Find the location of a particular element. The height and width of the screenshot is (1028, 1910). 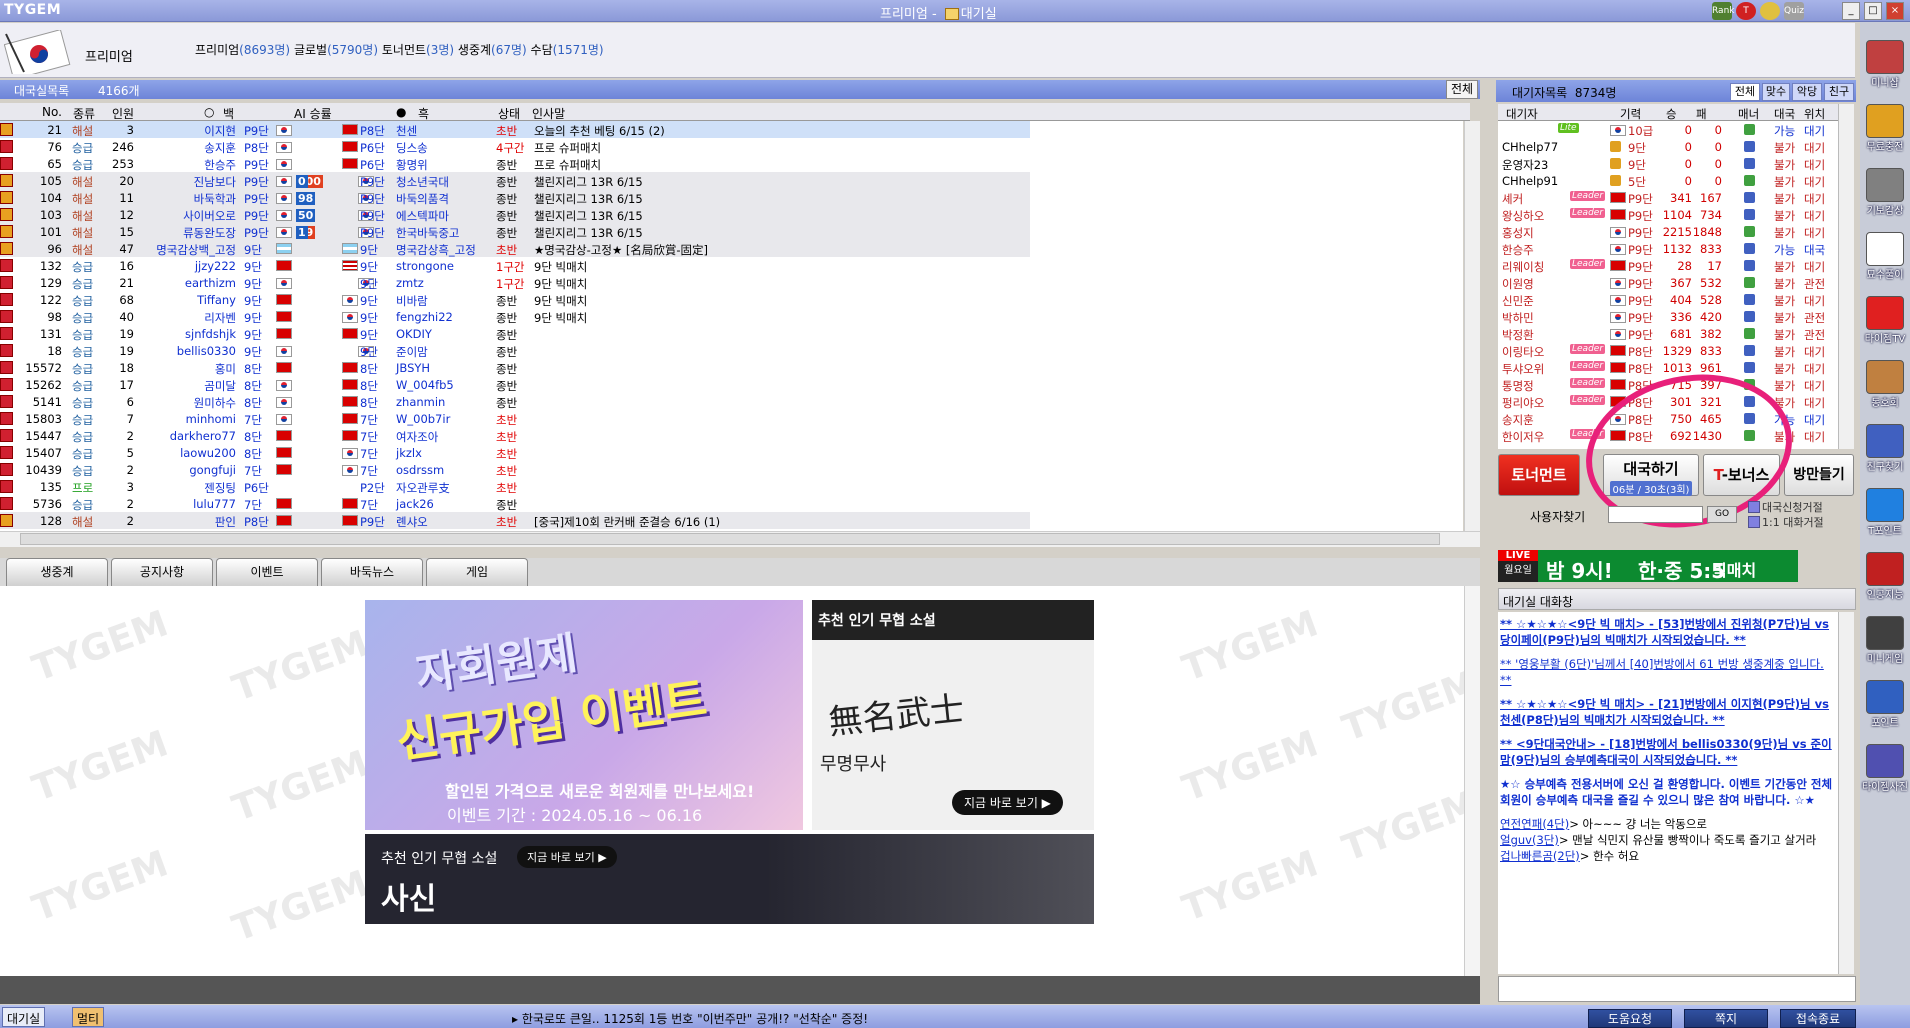

tab-event: 이벤트 is located at coordinates (267, 572).